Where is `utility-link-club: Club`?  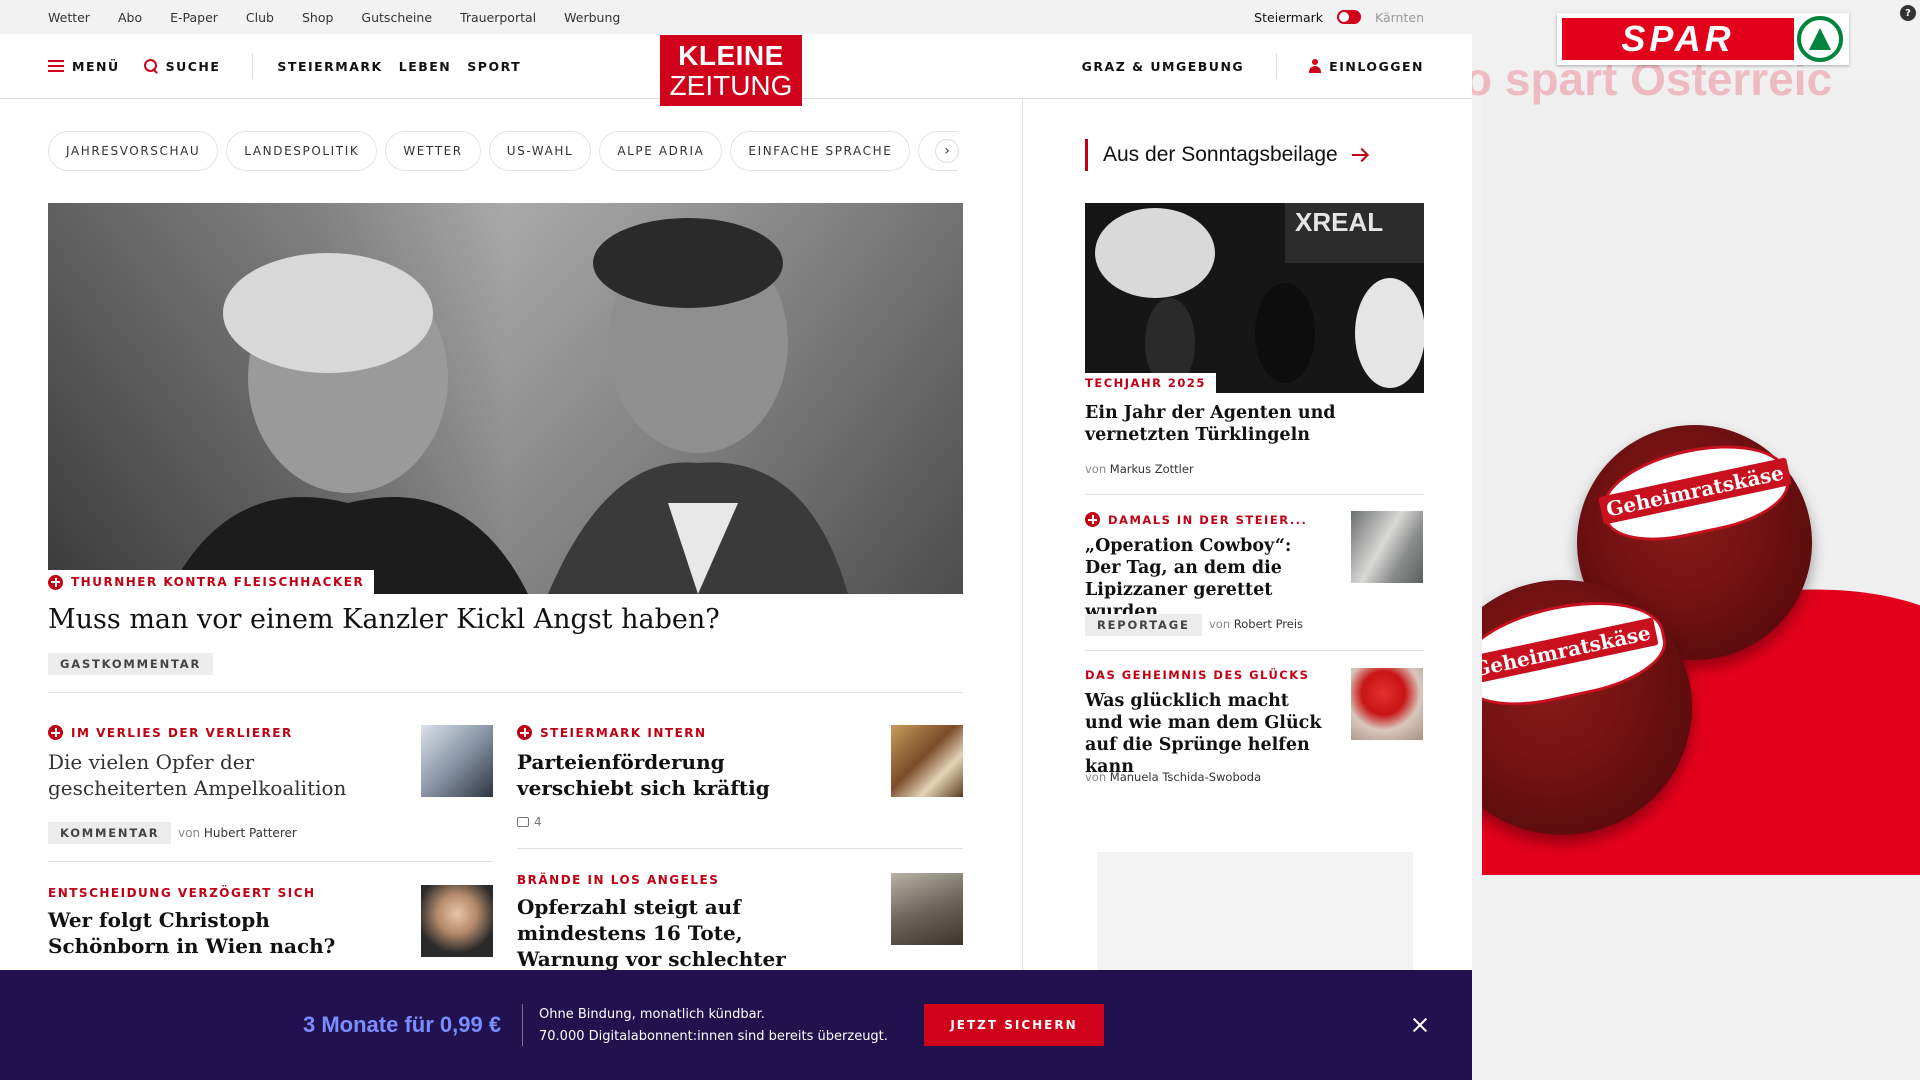
utility-link-club: Club is located at coordinates (260, 17).